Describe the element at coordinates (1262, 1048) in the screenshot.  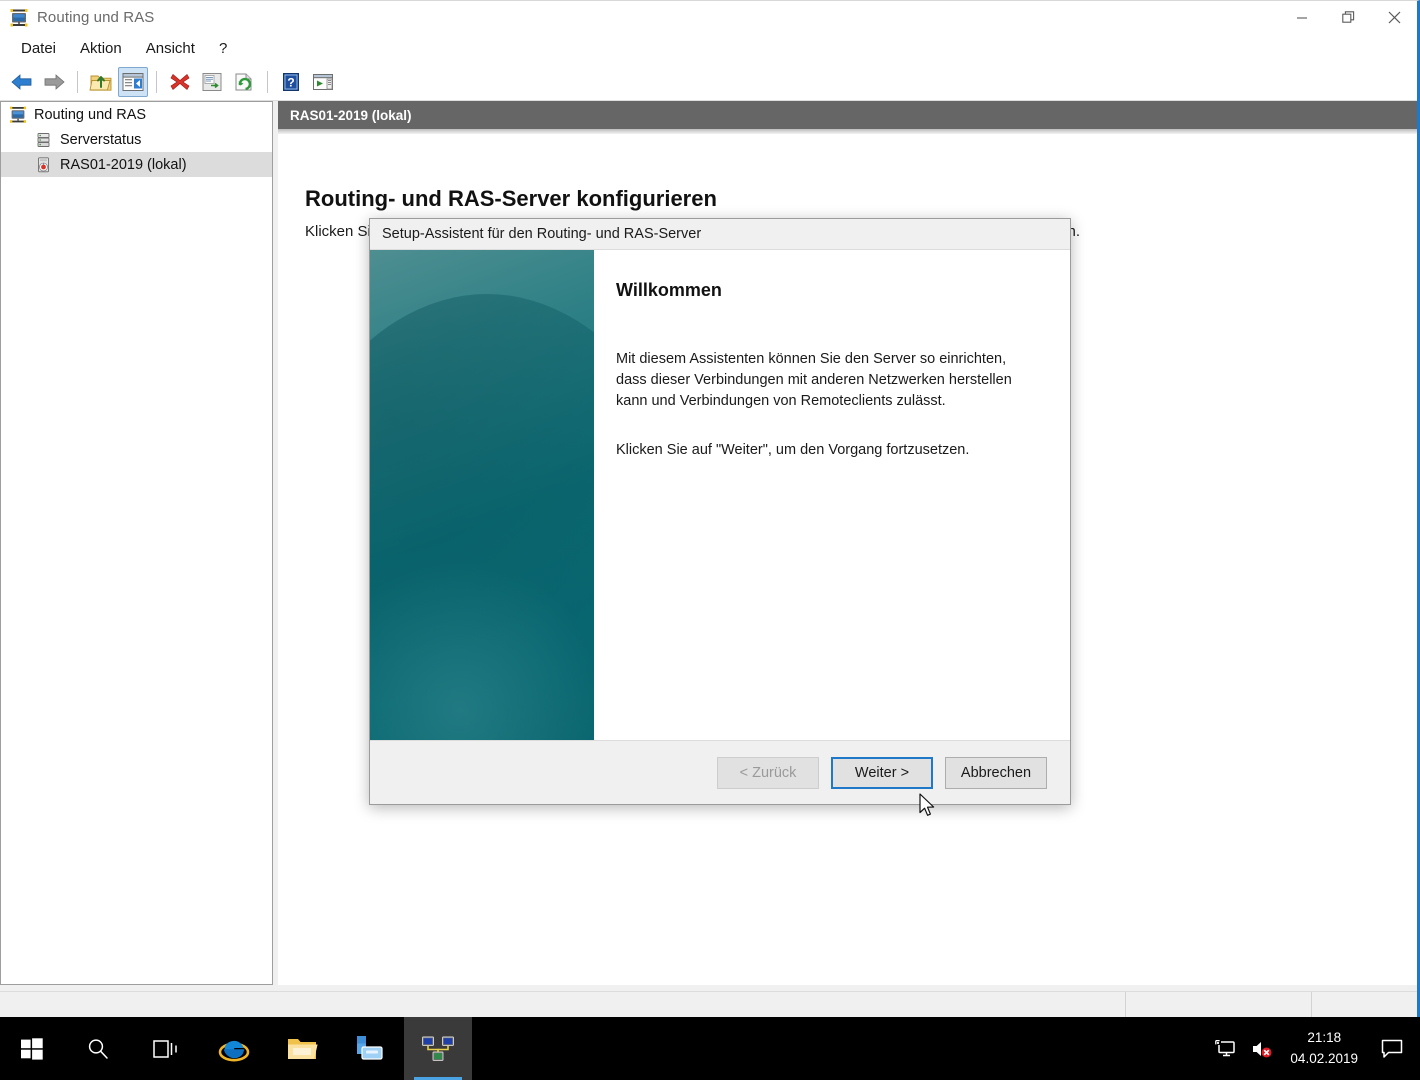
I see `volume-muted-icon` at that location.